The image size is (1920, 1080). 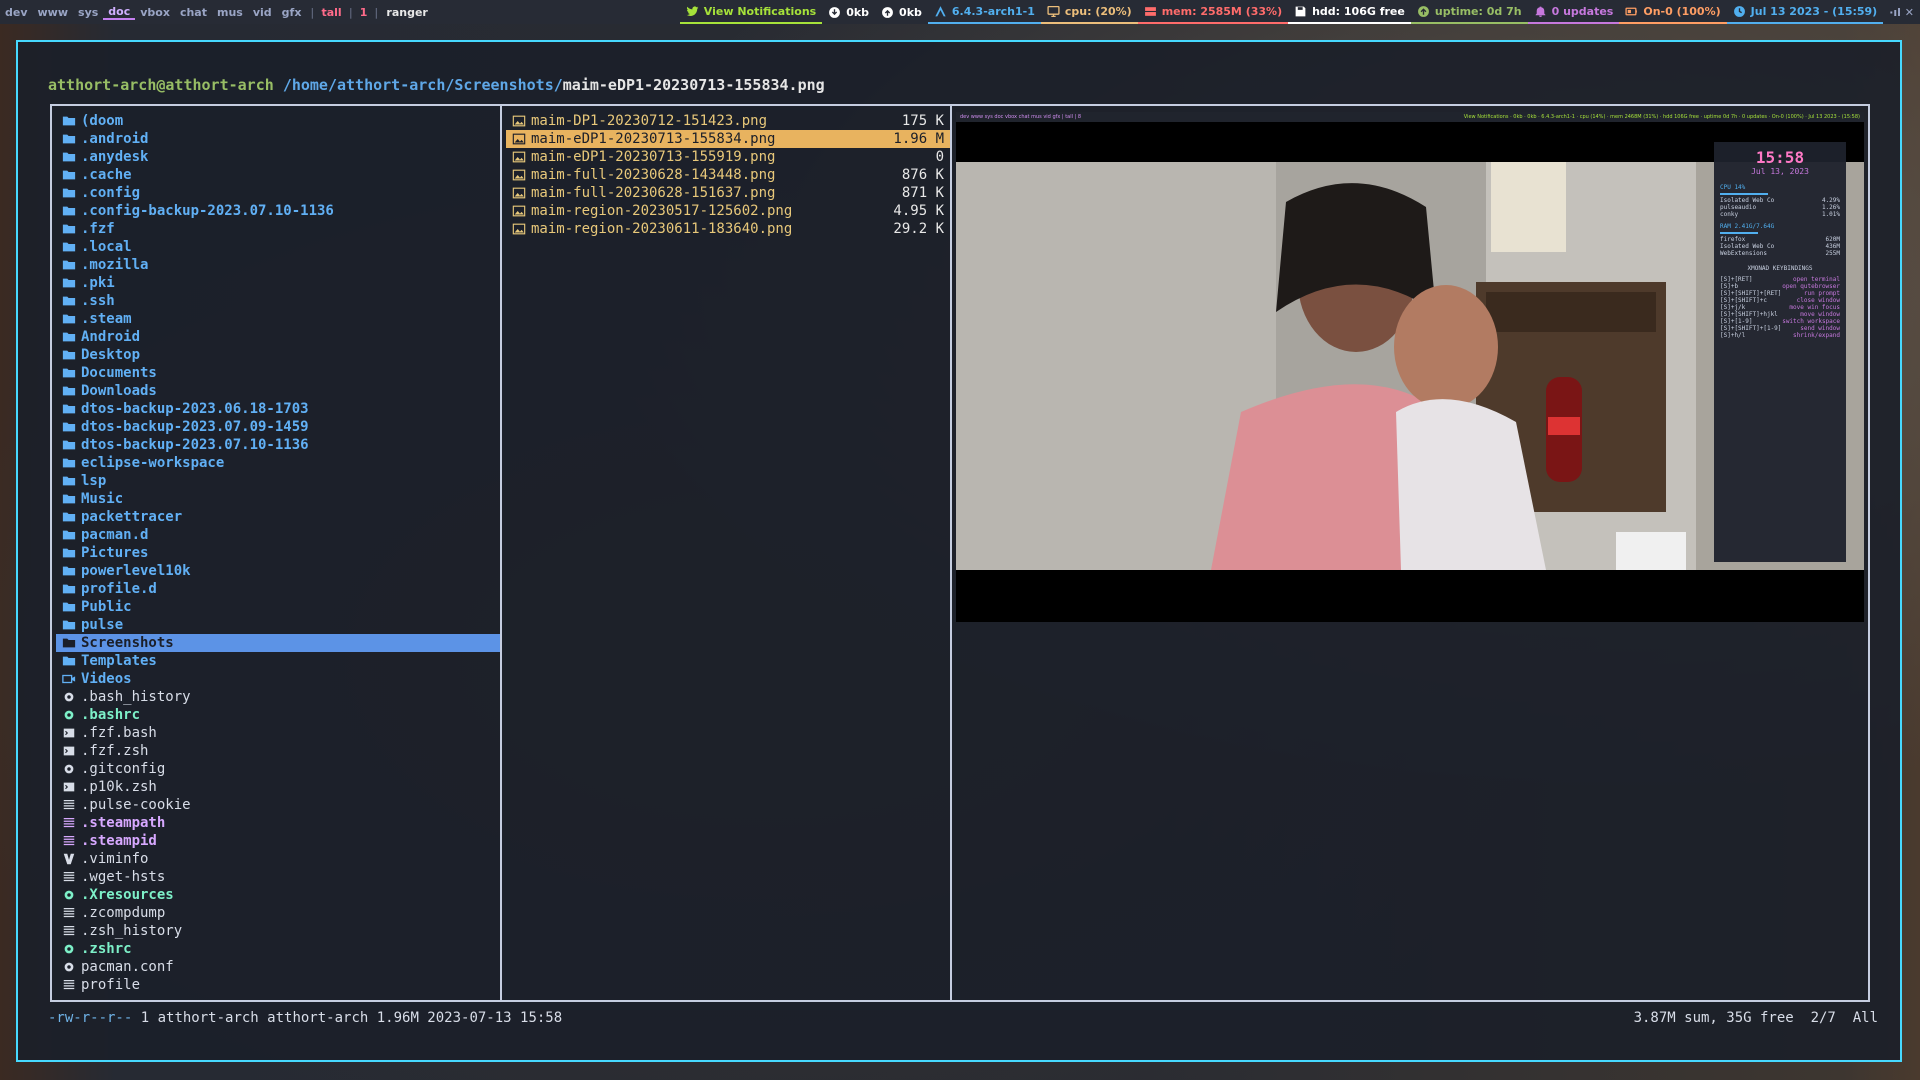 What do you see at coordinates (278, 823) in the screenshot?
I see `file-item: .steampath` at bounding box center [278, 823].